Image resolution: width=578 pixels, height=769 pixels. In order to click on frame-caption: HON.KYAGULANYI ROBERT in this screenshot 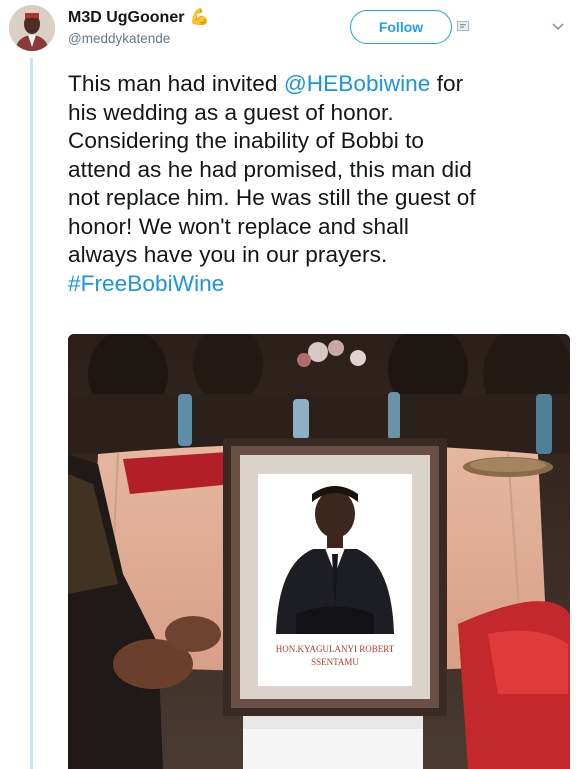, I will do `click(335, 649)`.